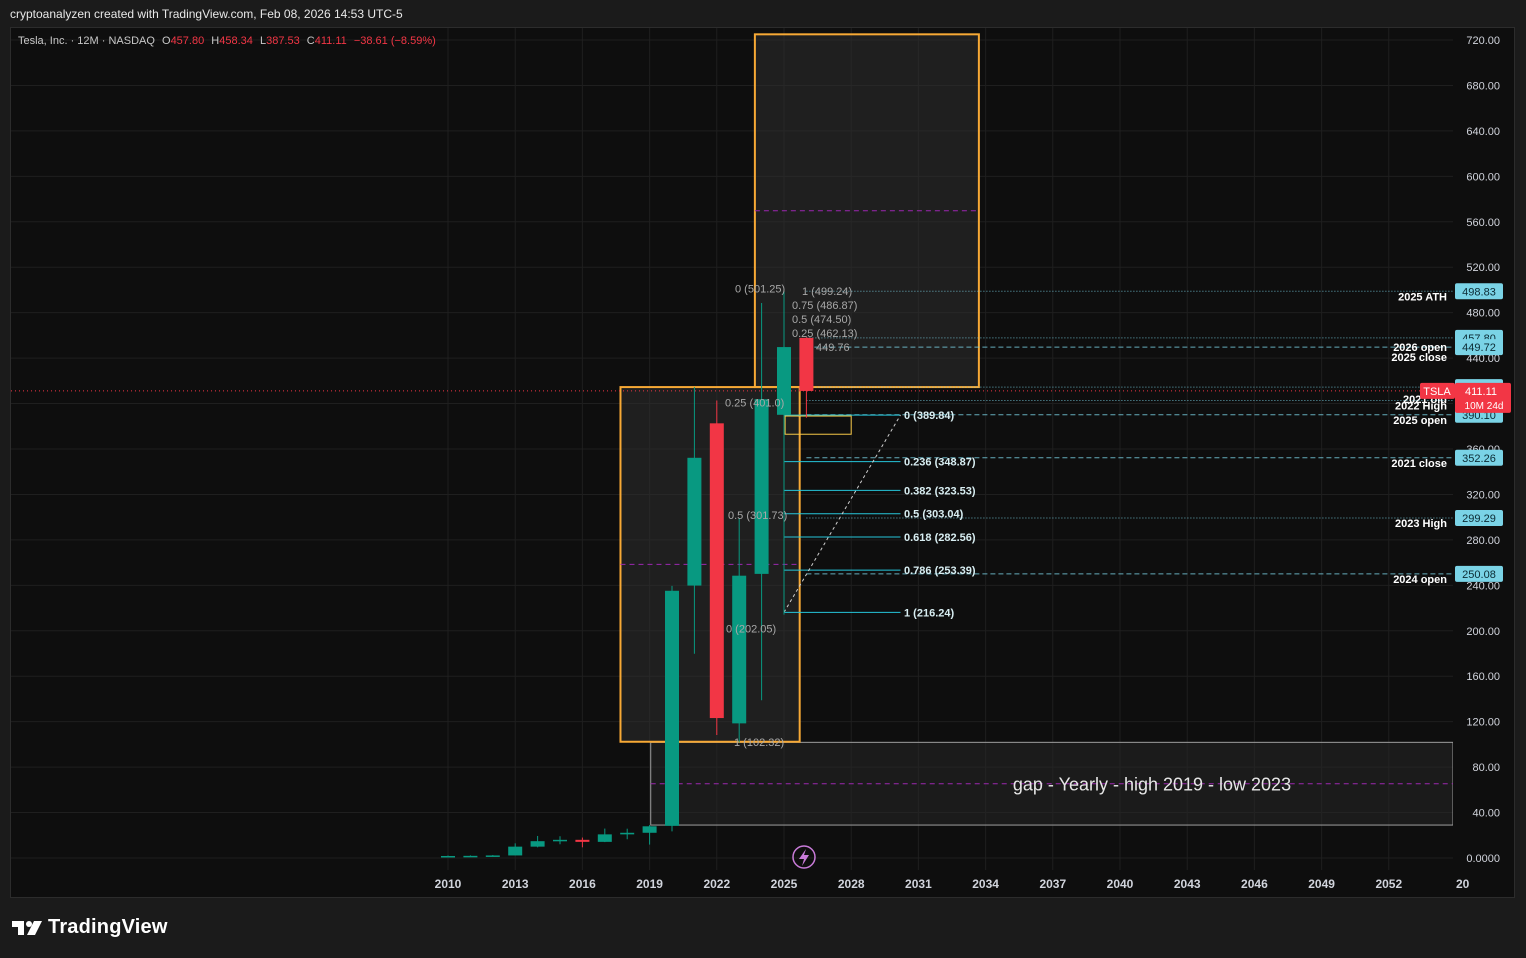 The width and height of the screenshot is (1526, 958). I want to click on x-axis-tick-label: 2031, so click(918, 884).